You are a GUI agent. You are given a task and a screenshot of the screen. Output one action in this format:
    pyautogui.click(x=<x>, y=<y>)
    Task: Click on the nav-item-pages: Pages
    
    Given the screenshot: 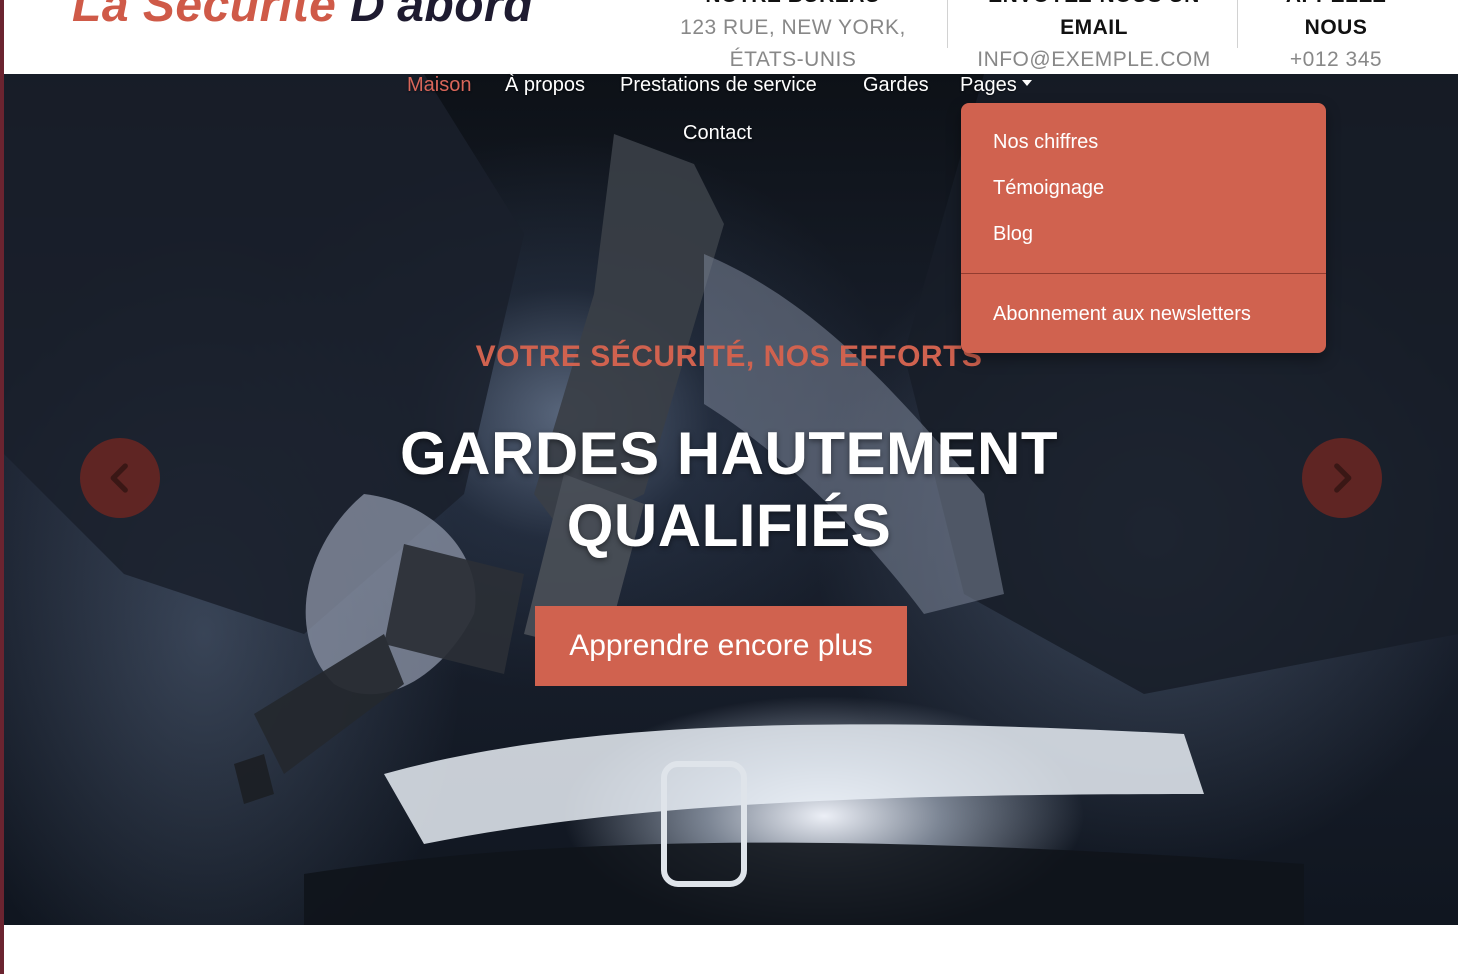 What is the action you would take?
    pyautogui.click(x=996, y=85)
    